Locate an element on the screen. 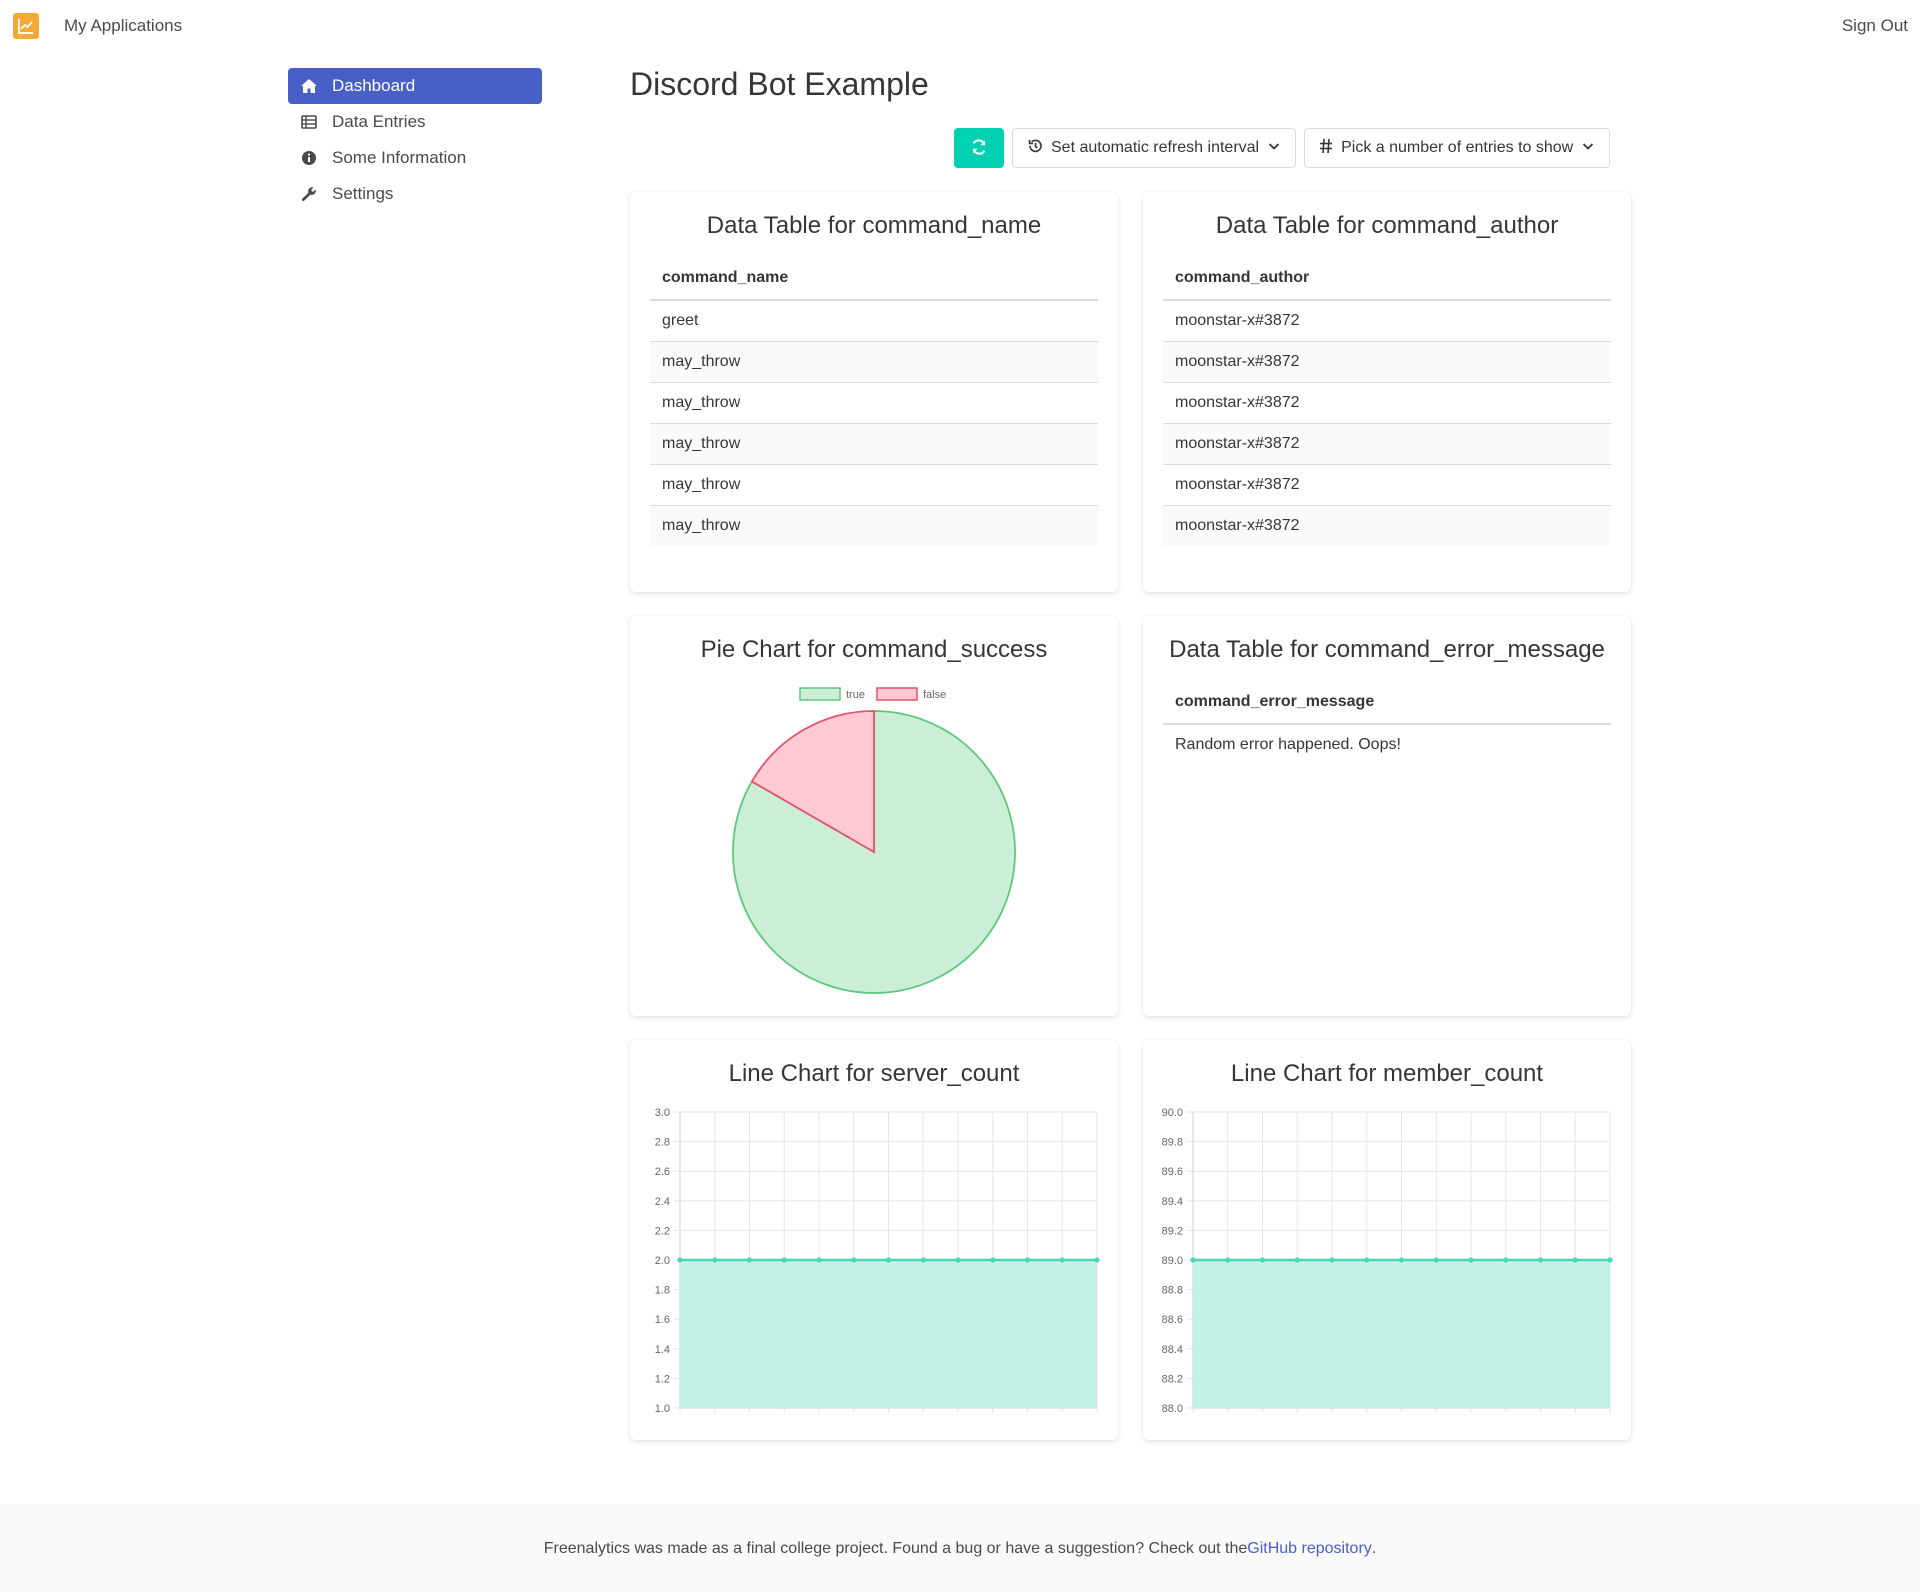  table-icon is located at coordinates (309, 122).